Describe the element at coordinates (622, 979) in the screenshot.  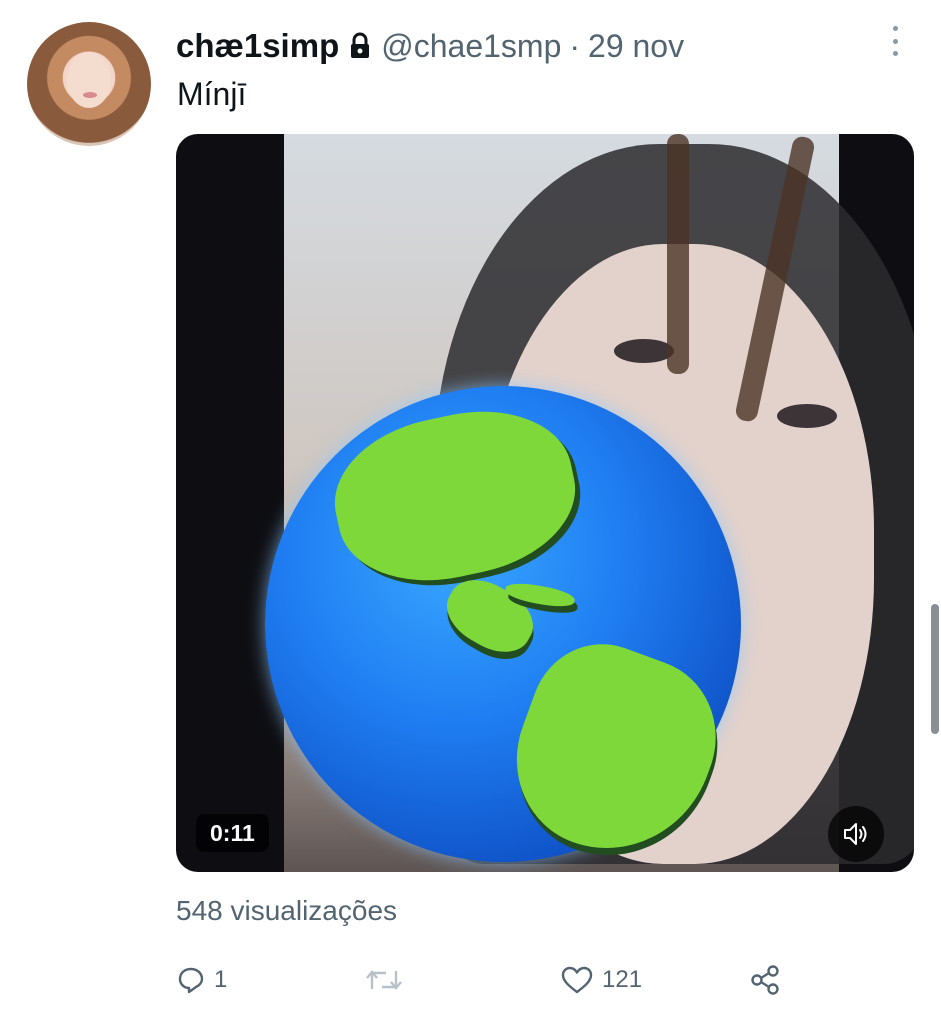
I see `like-count: 121` at that location.